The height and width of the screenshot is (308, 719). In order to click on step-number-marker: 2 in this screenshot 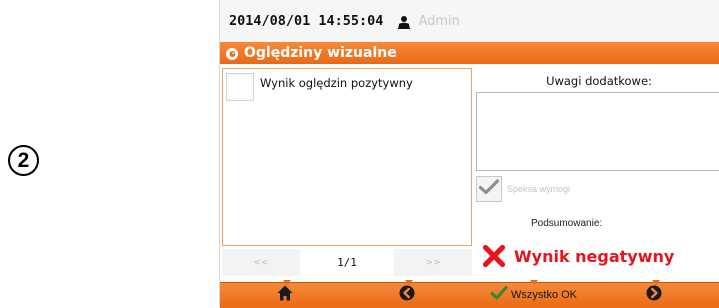, I will do `click(23, 160)`.